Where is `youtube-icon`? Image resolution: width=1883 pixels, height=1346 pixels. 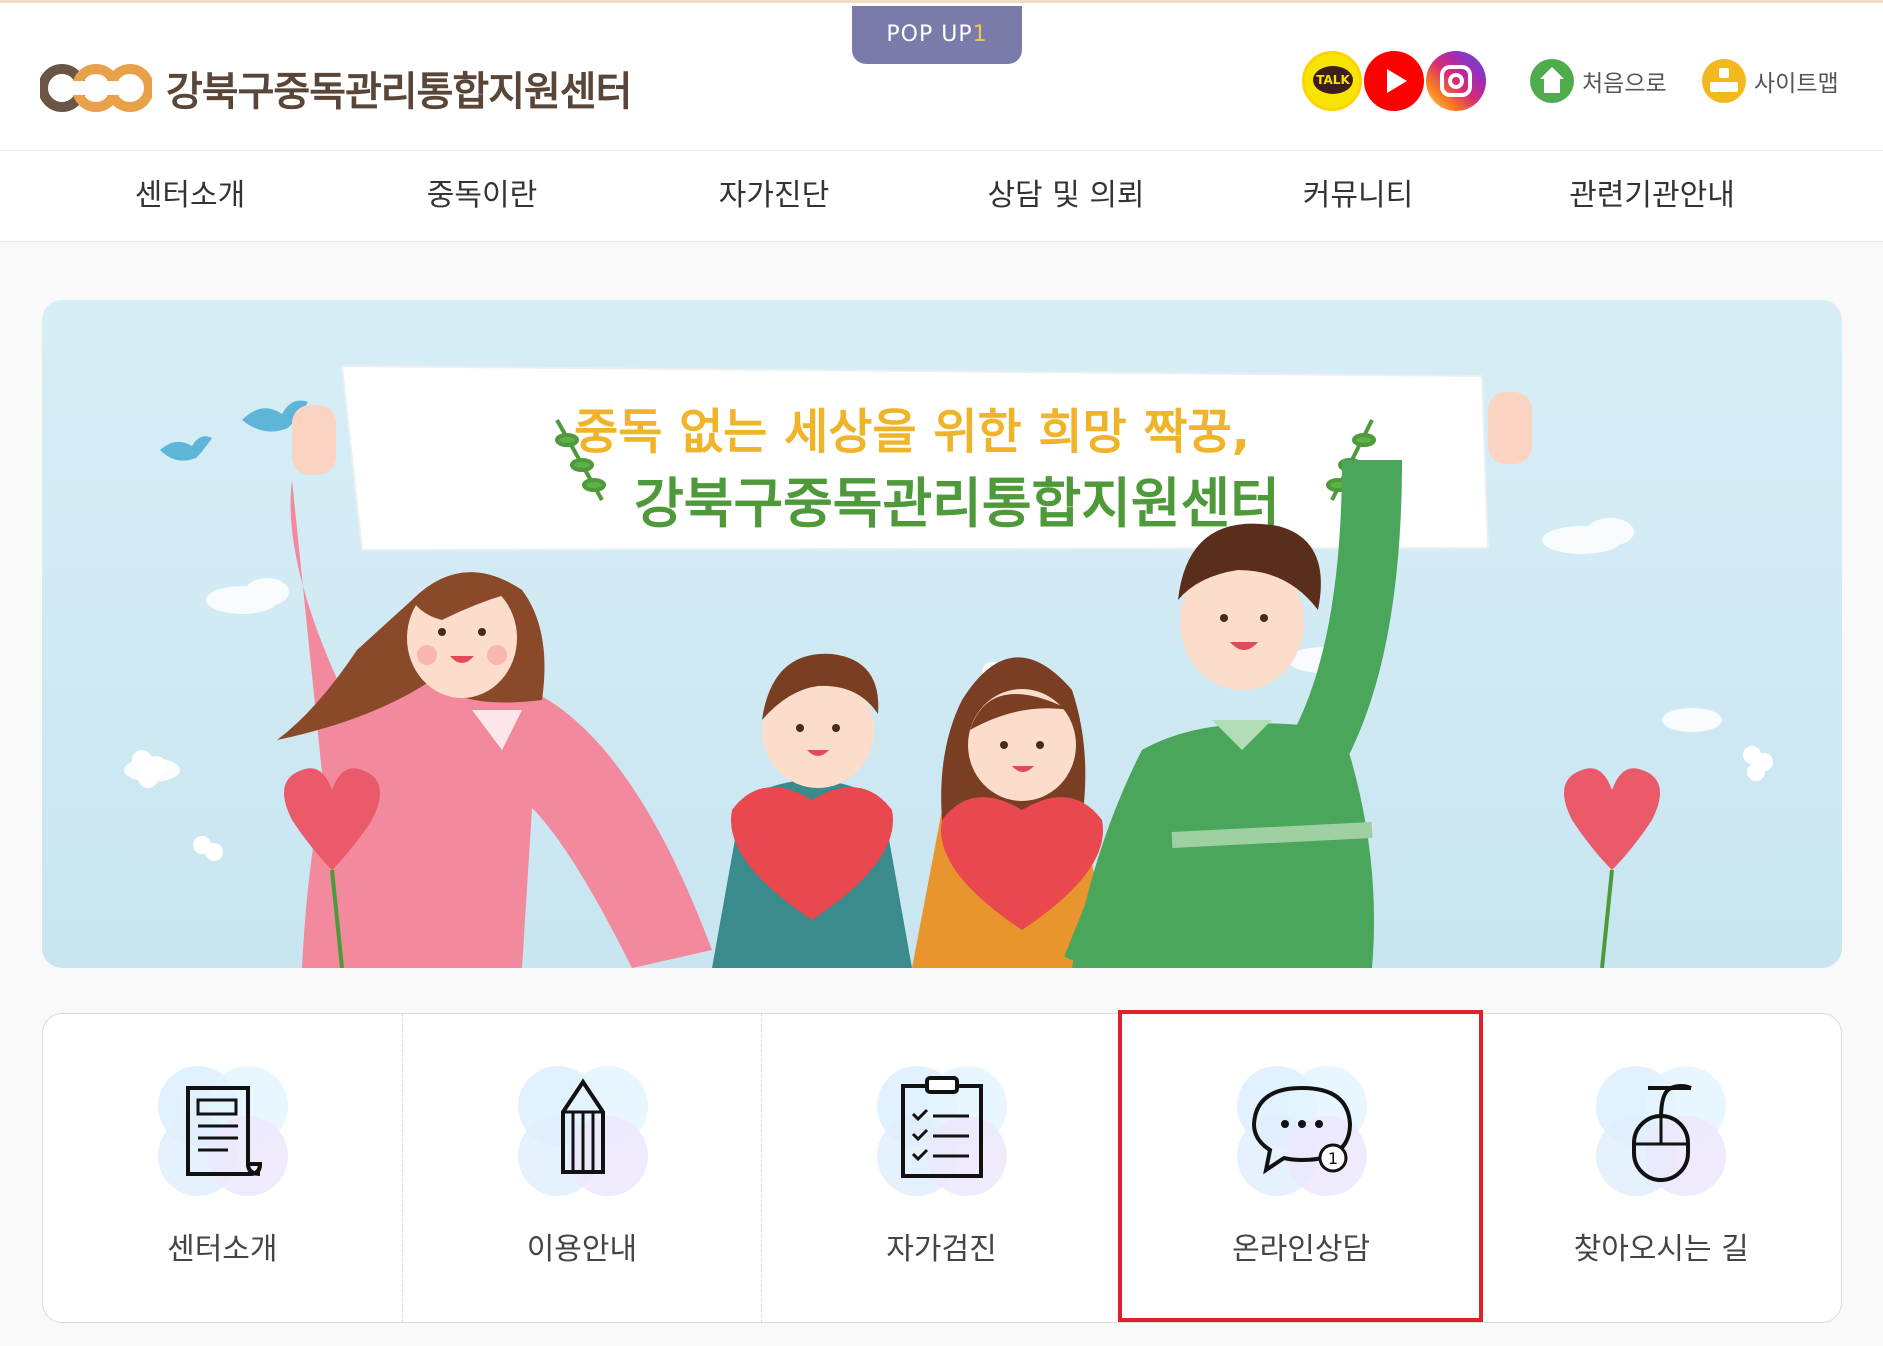 youtube-icon is located at coordinates (1394, 81).